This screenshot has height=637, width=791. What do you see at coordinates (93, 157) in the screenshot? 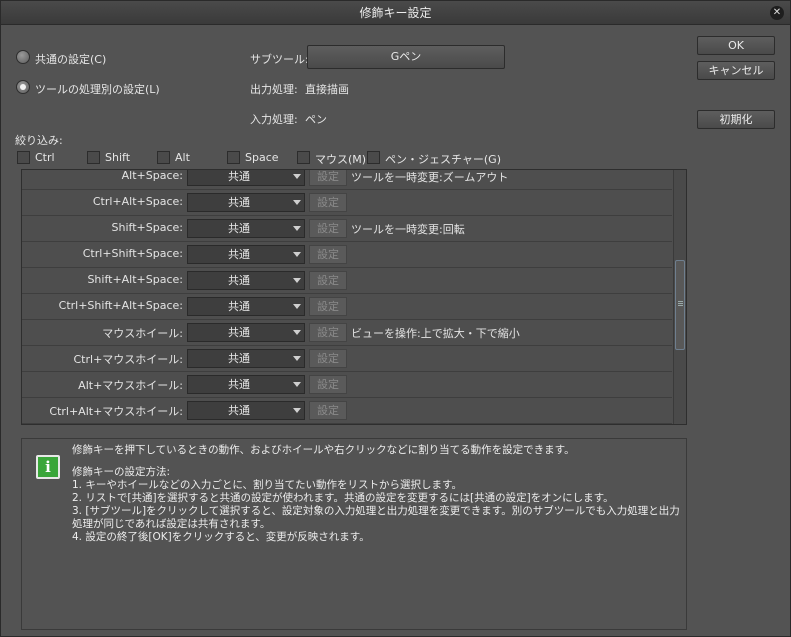
I see `filter-shift-checkbox` at bounding box center [93, 157].